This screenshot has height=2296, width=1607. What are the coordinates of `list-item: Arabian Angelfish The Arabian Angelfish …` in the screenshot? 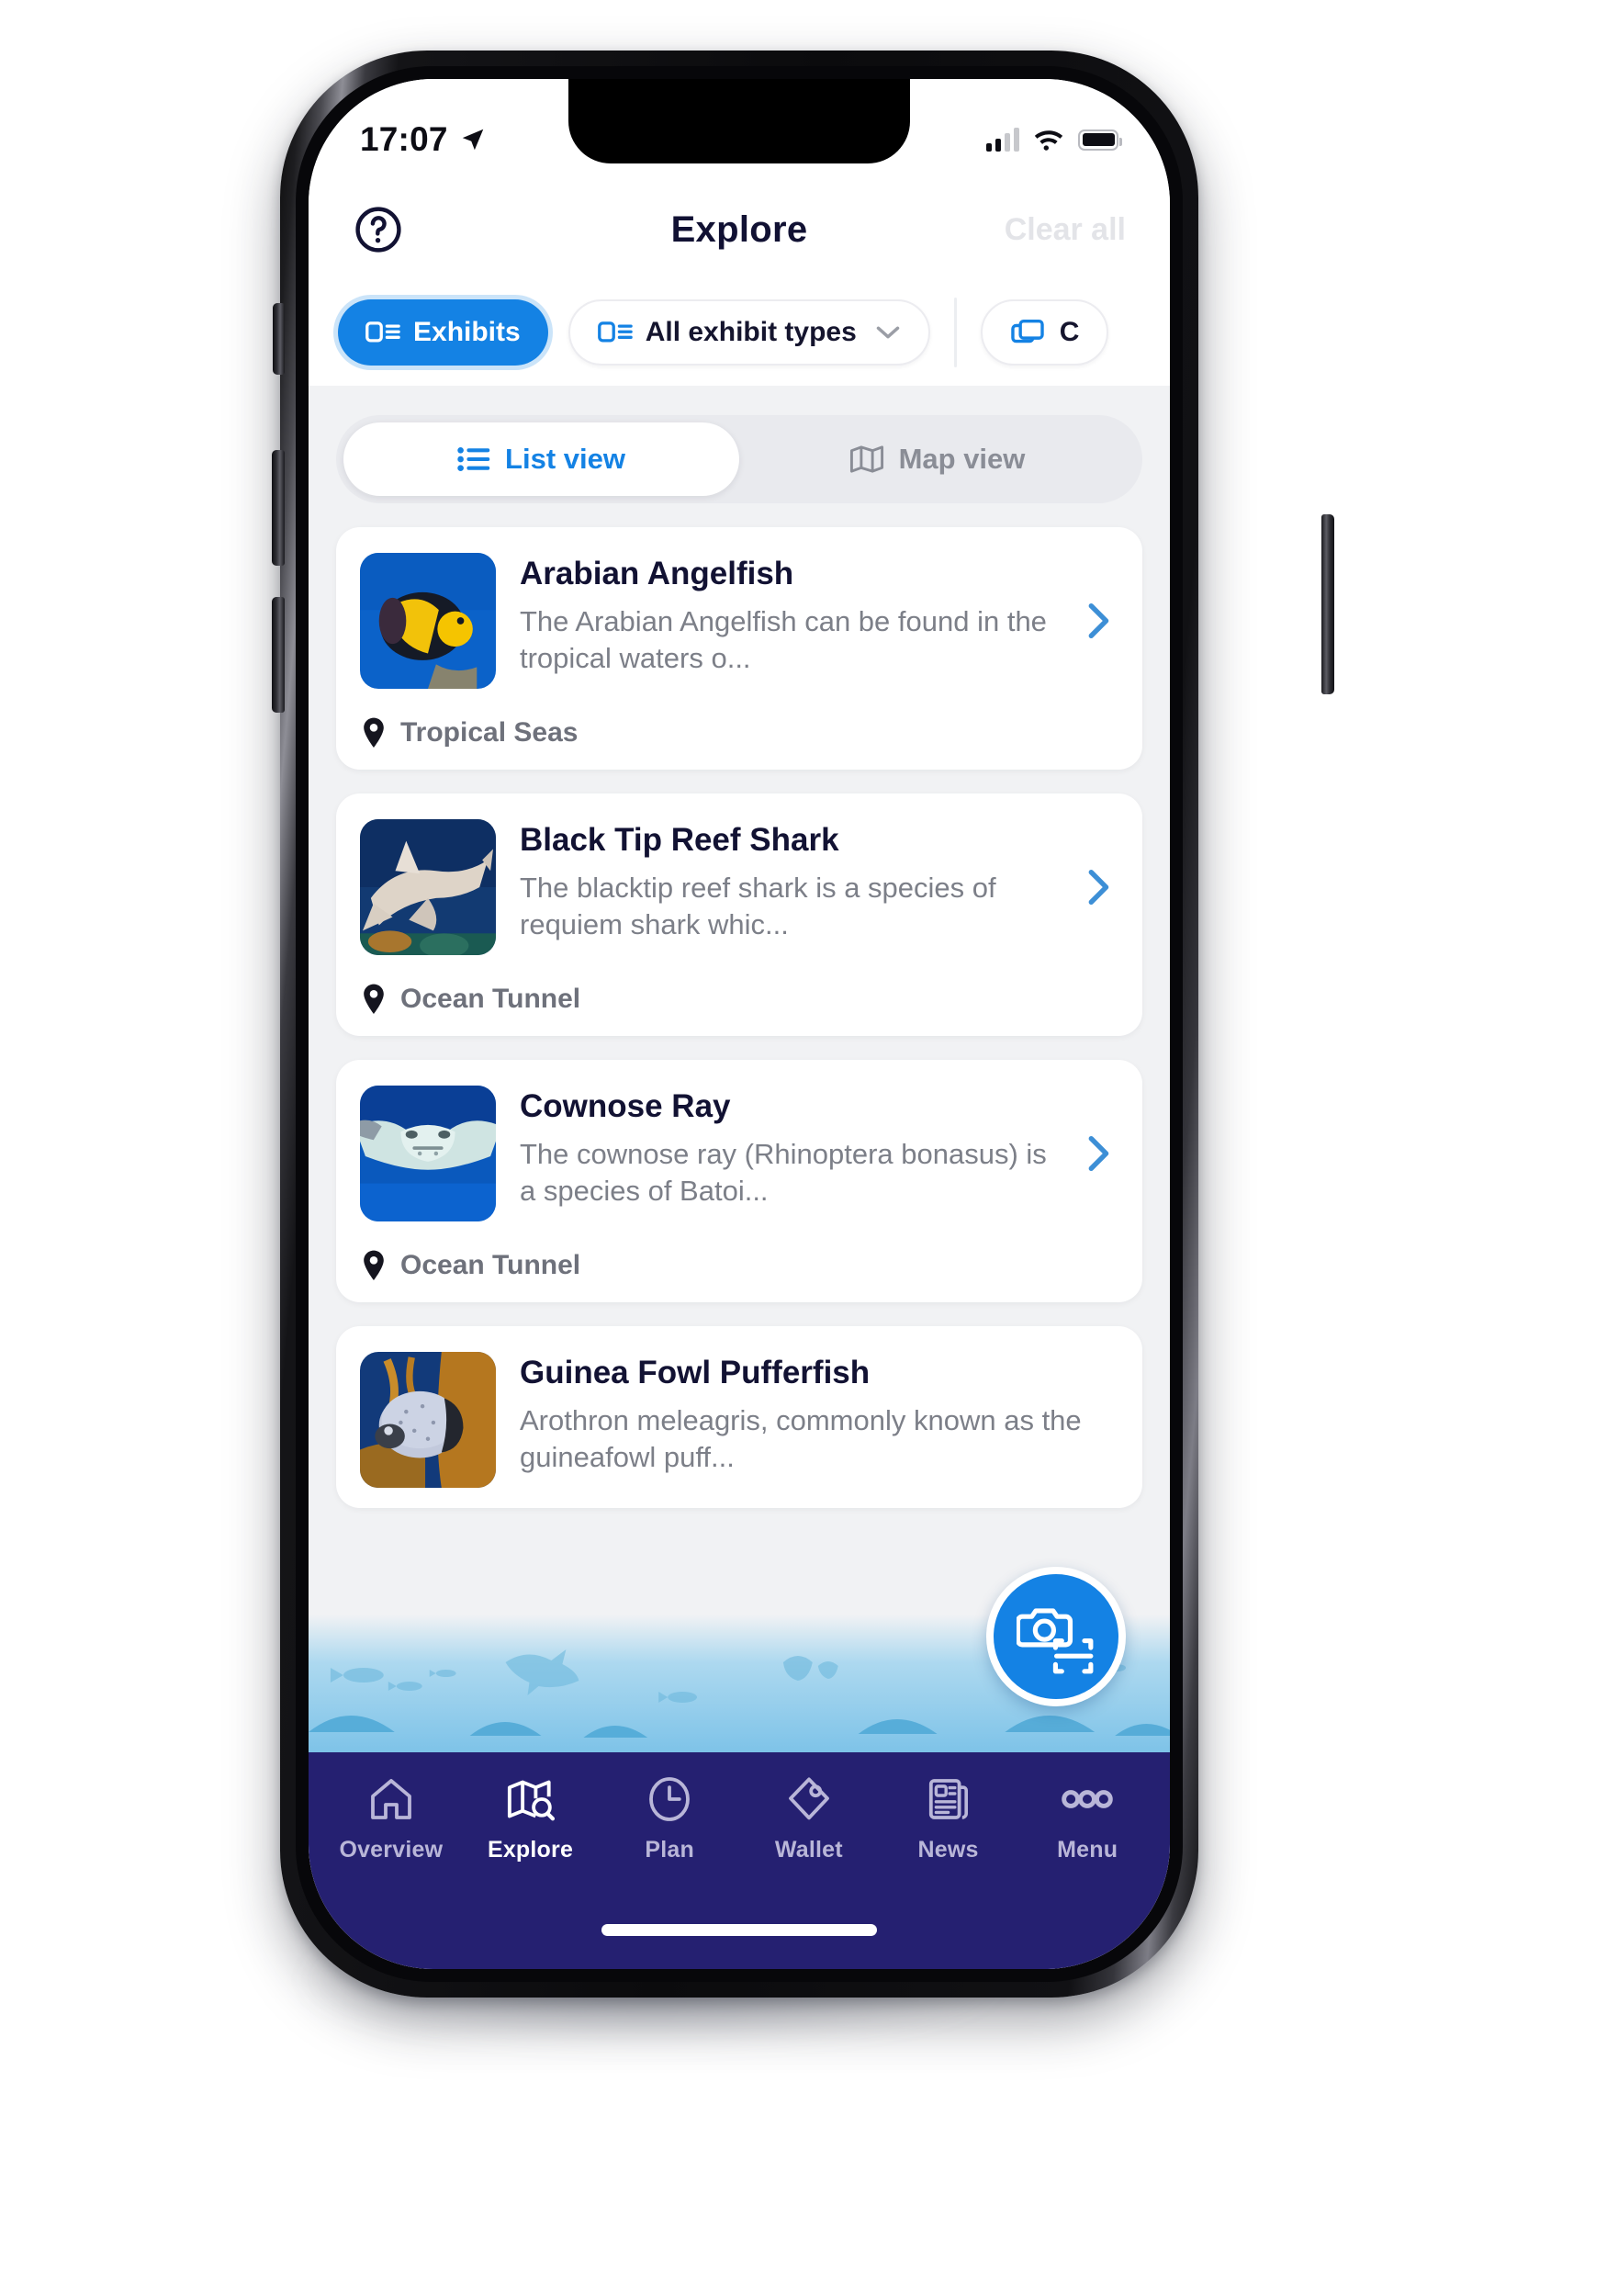 It's located at (739, 648).